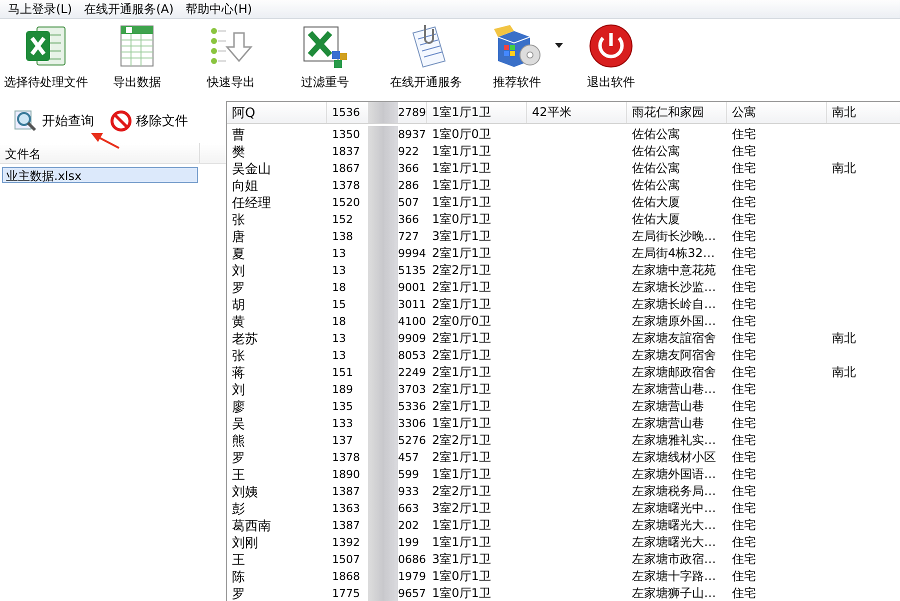 This screenshot has width=900, height=601. Describe the element at coordinates (517, 57) in the screenshot. I see `toolbar-button: 推荐软件` at that location.